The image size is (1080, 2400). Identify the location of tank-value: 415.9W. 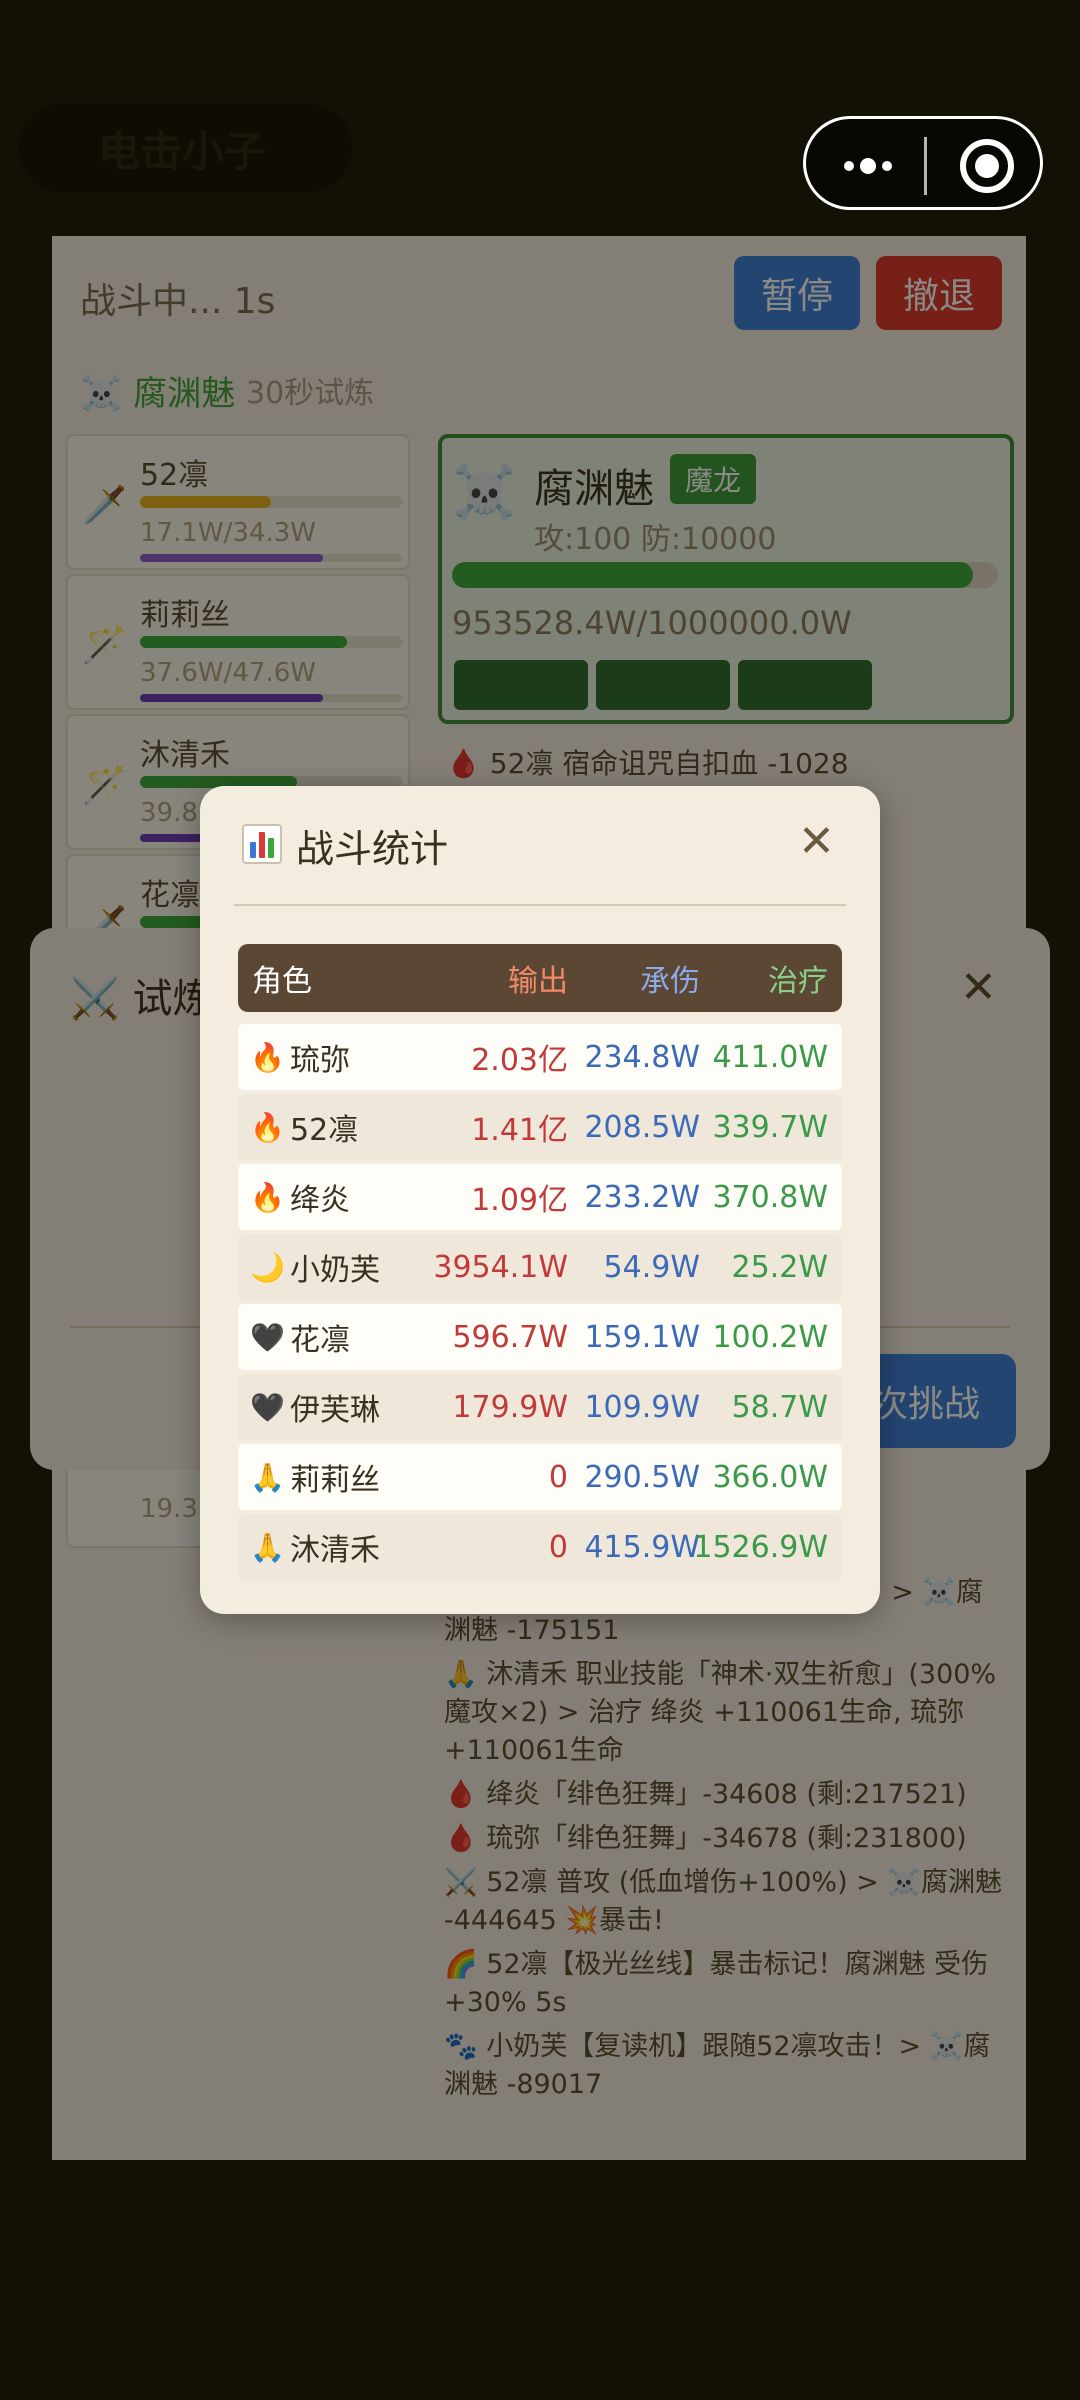
(642, 1547).